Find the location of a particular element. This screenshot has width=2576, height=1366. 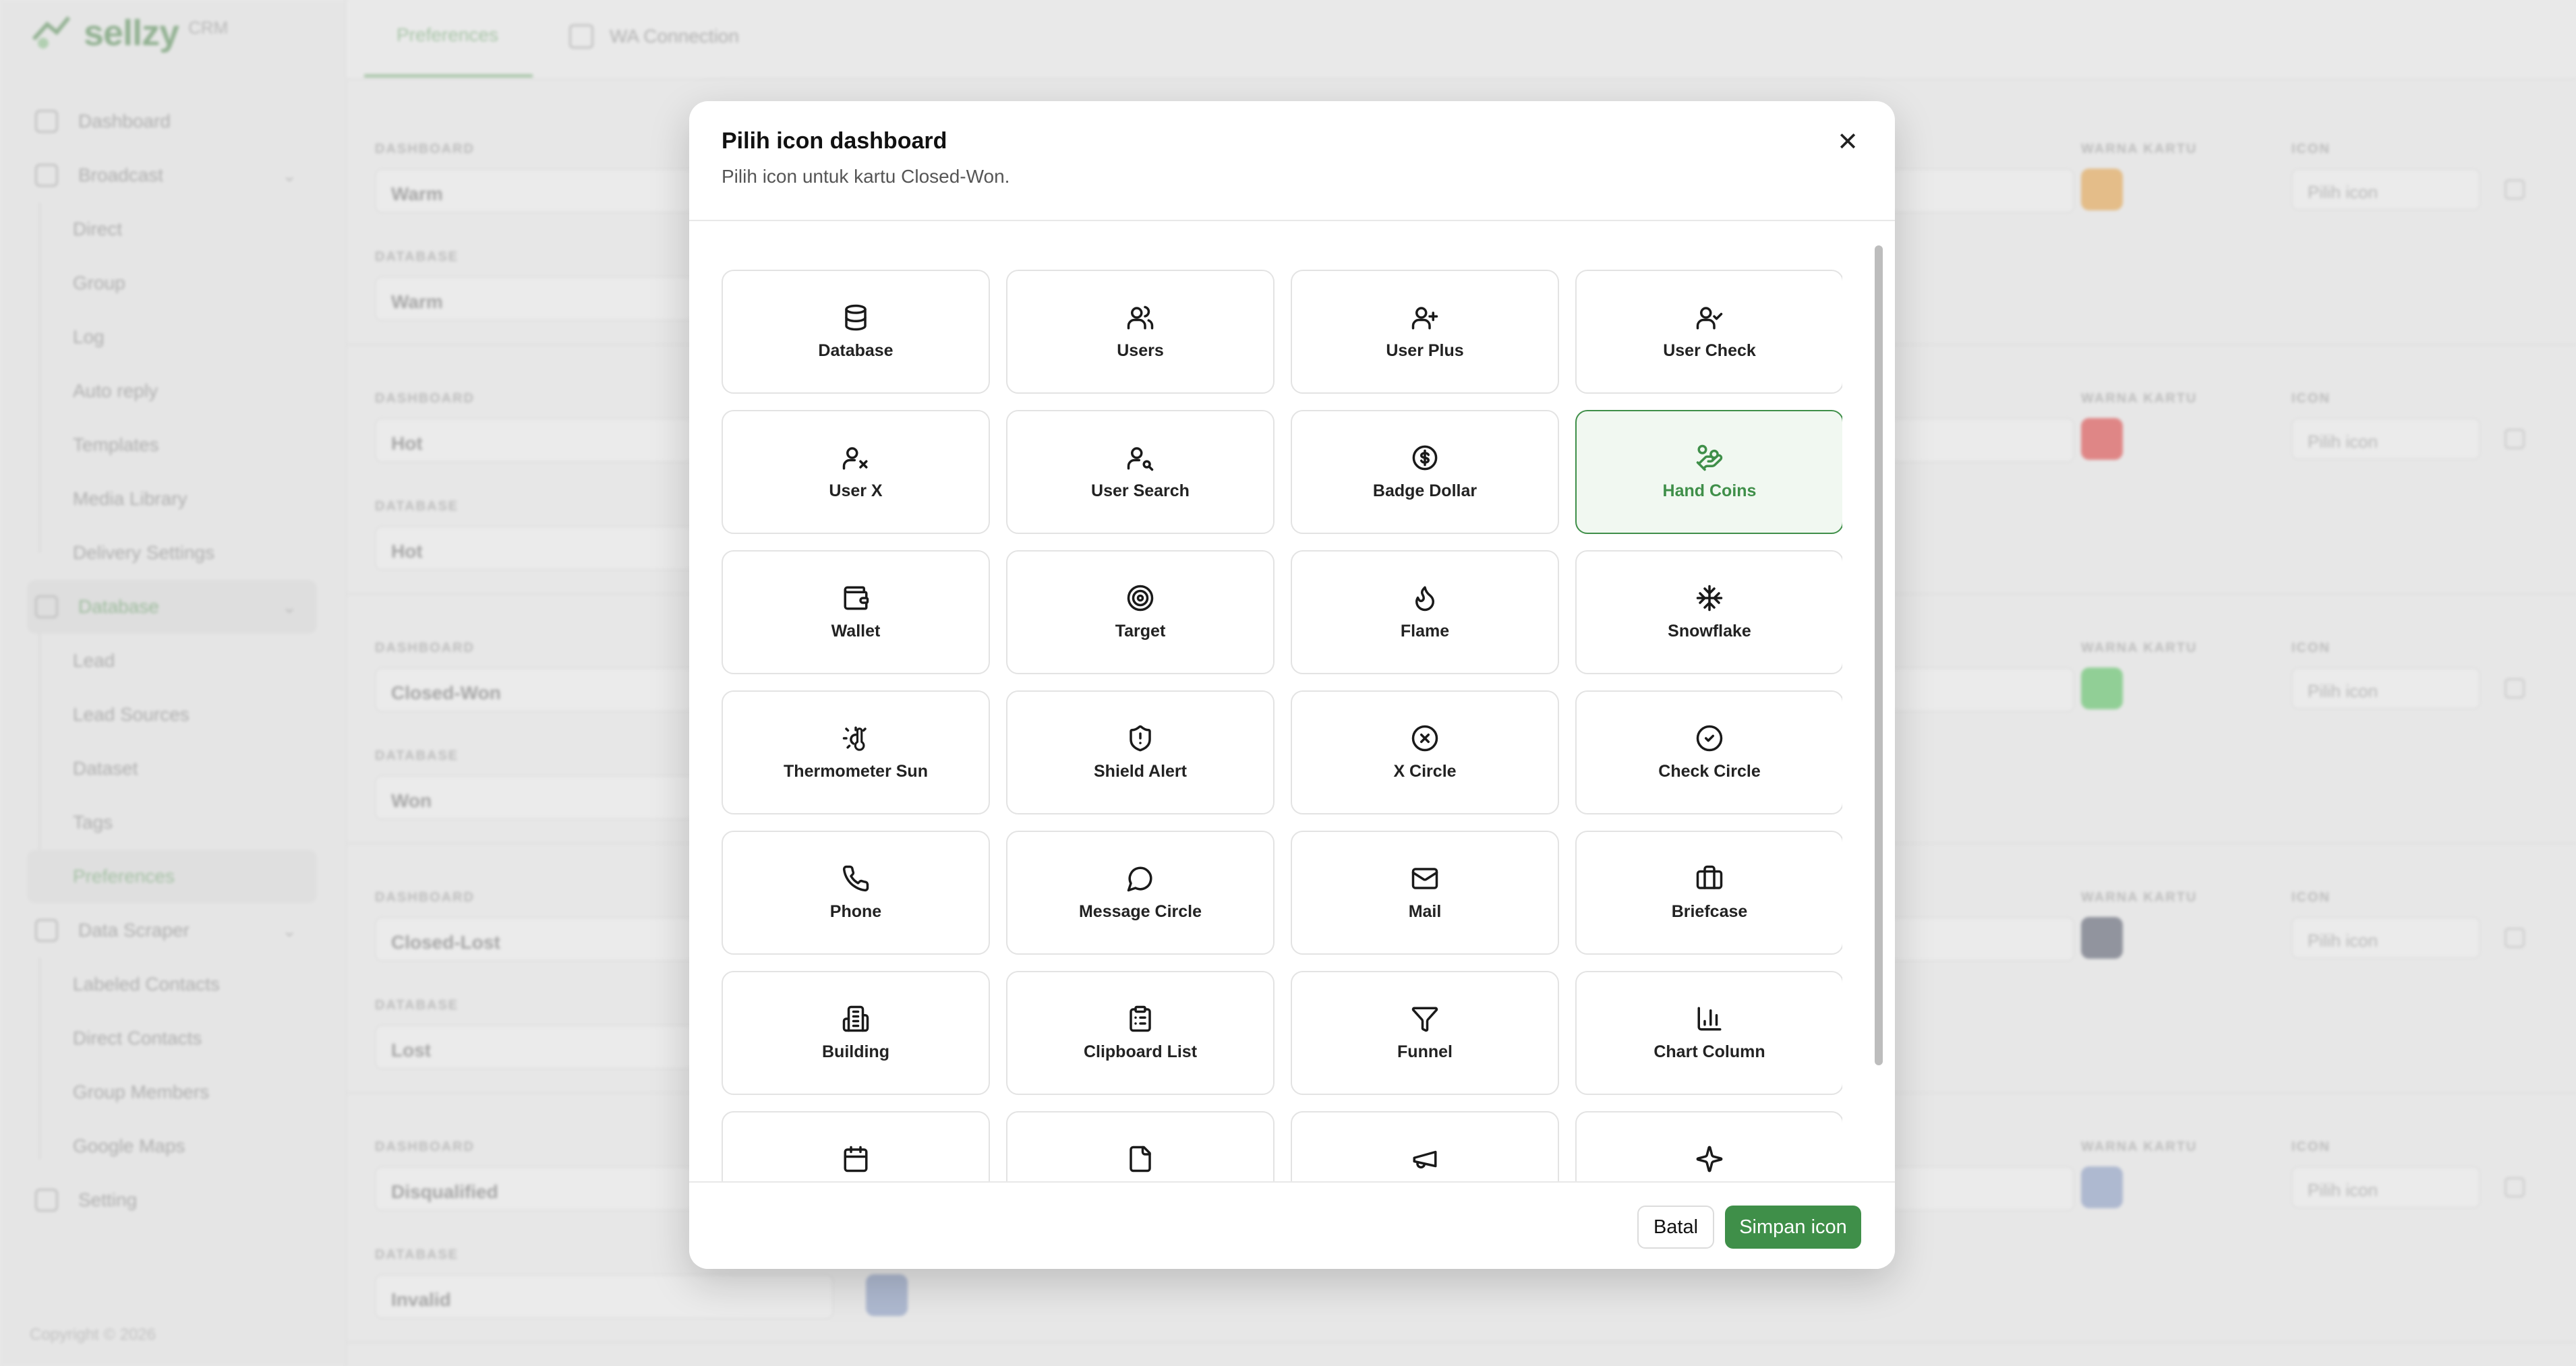

icon-option-label: Target is located at coordinates (1140, 631).